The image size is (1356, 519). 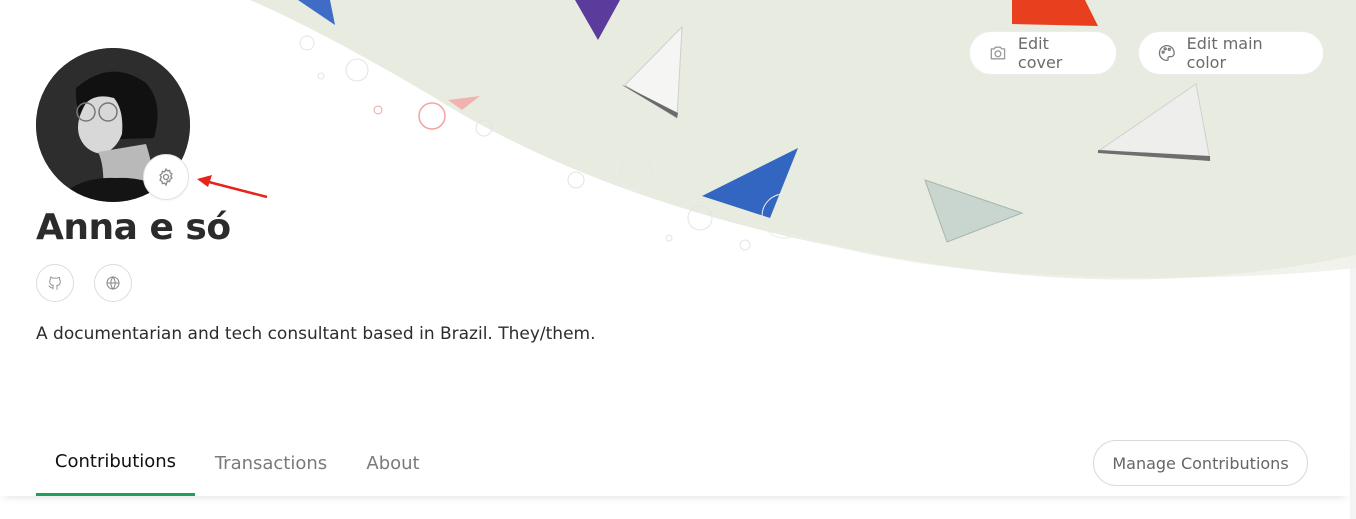 What do you see at coordinates (393, 463) in the screenshot?
I see `tab-about: About` at bounding box center [393, 463].